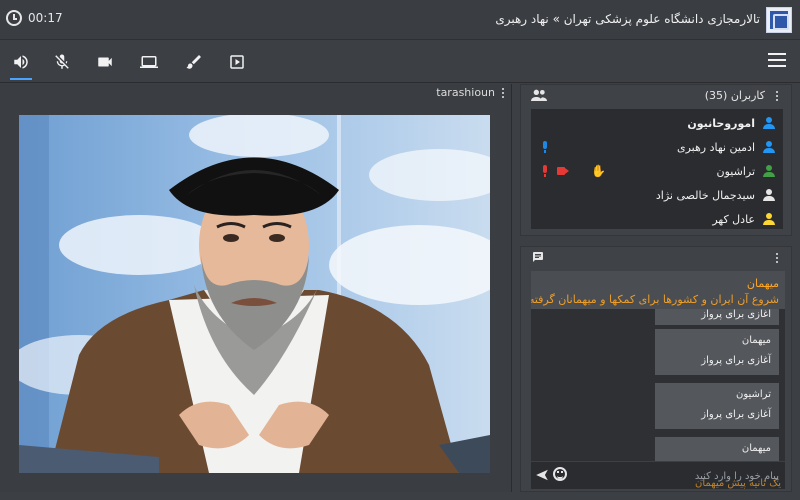 This screenshot has width=800, height=500. I want to click on pinned-sender: میهمان, so click(762, 283).